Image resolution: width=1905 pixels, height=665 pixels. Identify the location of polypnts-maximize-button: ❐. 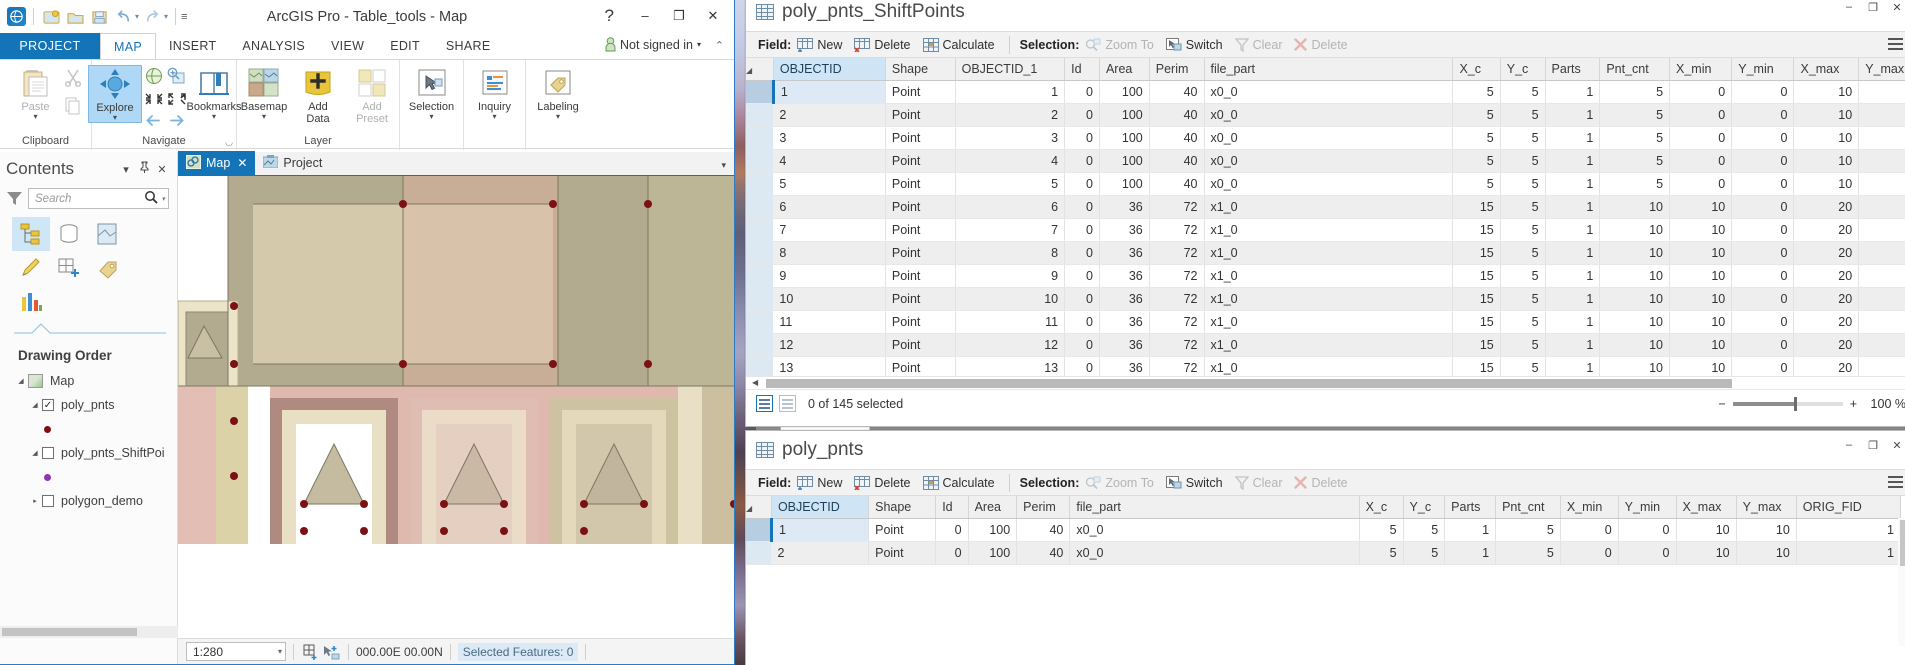
(1873, 445).